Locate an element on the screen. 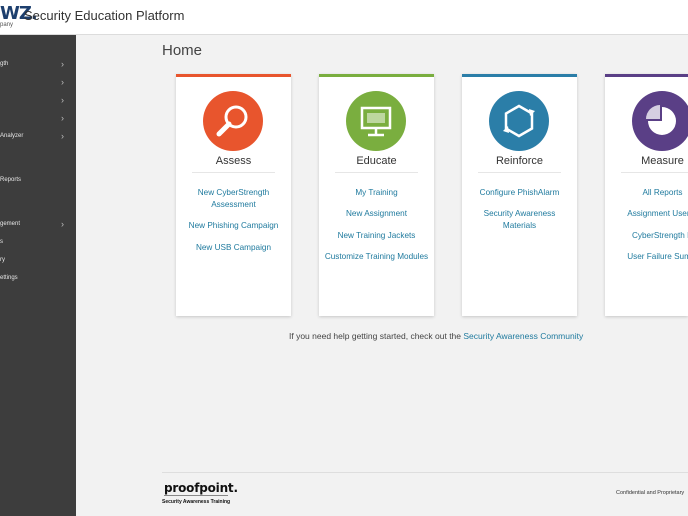  link-new-training-jackets: New Training Jackets is located at coordinates (376, 236).